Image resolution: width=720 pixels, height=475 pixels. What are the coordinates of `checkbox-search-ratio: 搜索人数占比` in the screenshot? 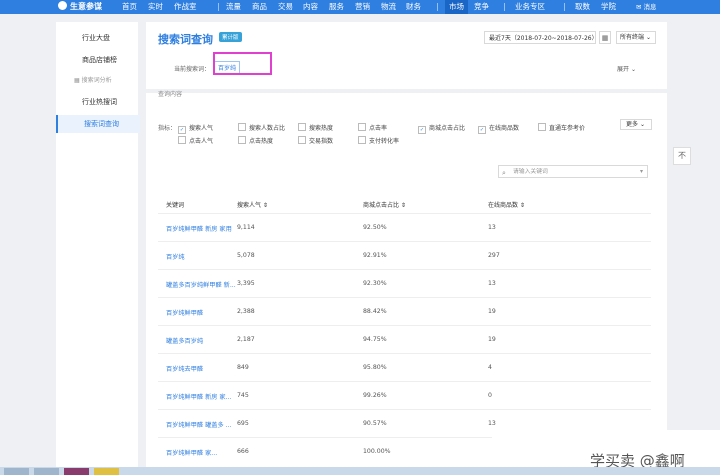 It's located at (261, 127).